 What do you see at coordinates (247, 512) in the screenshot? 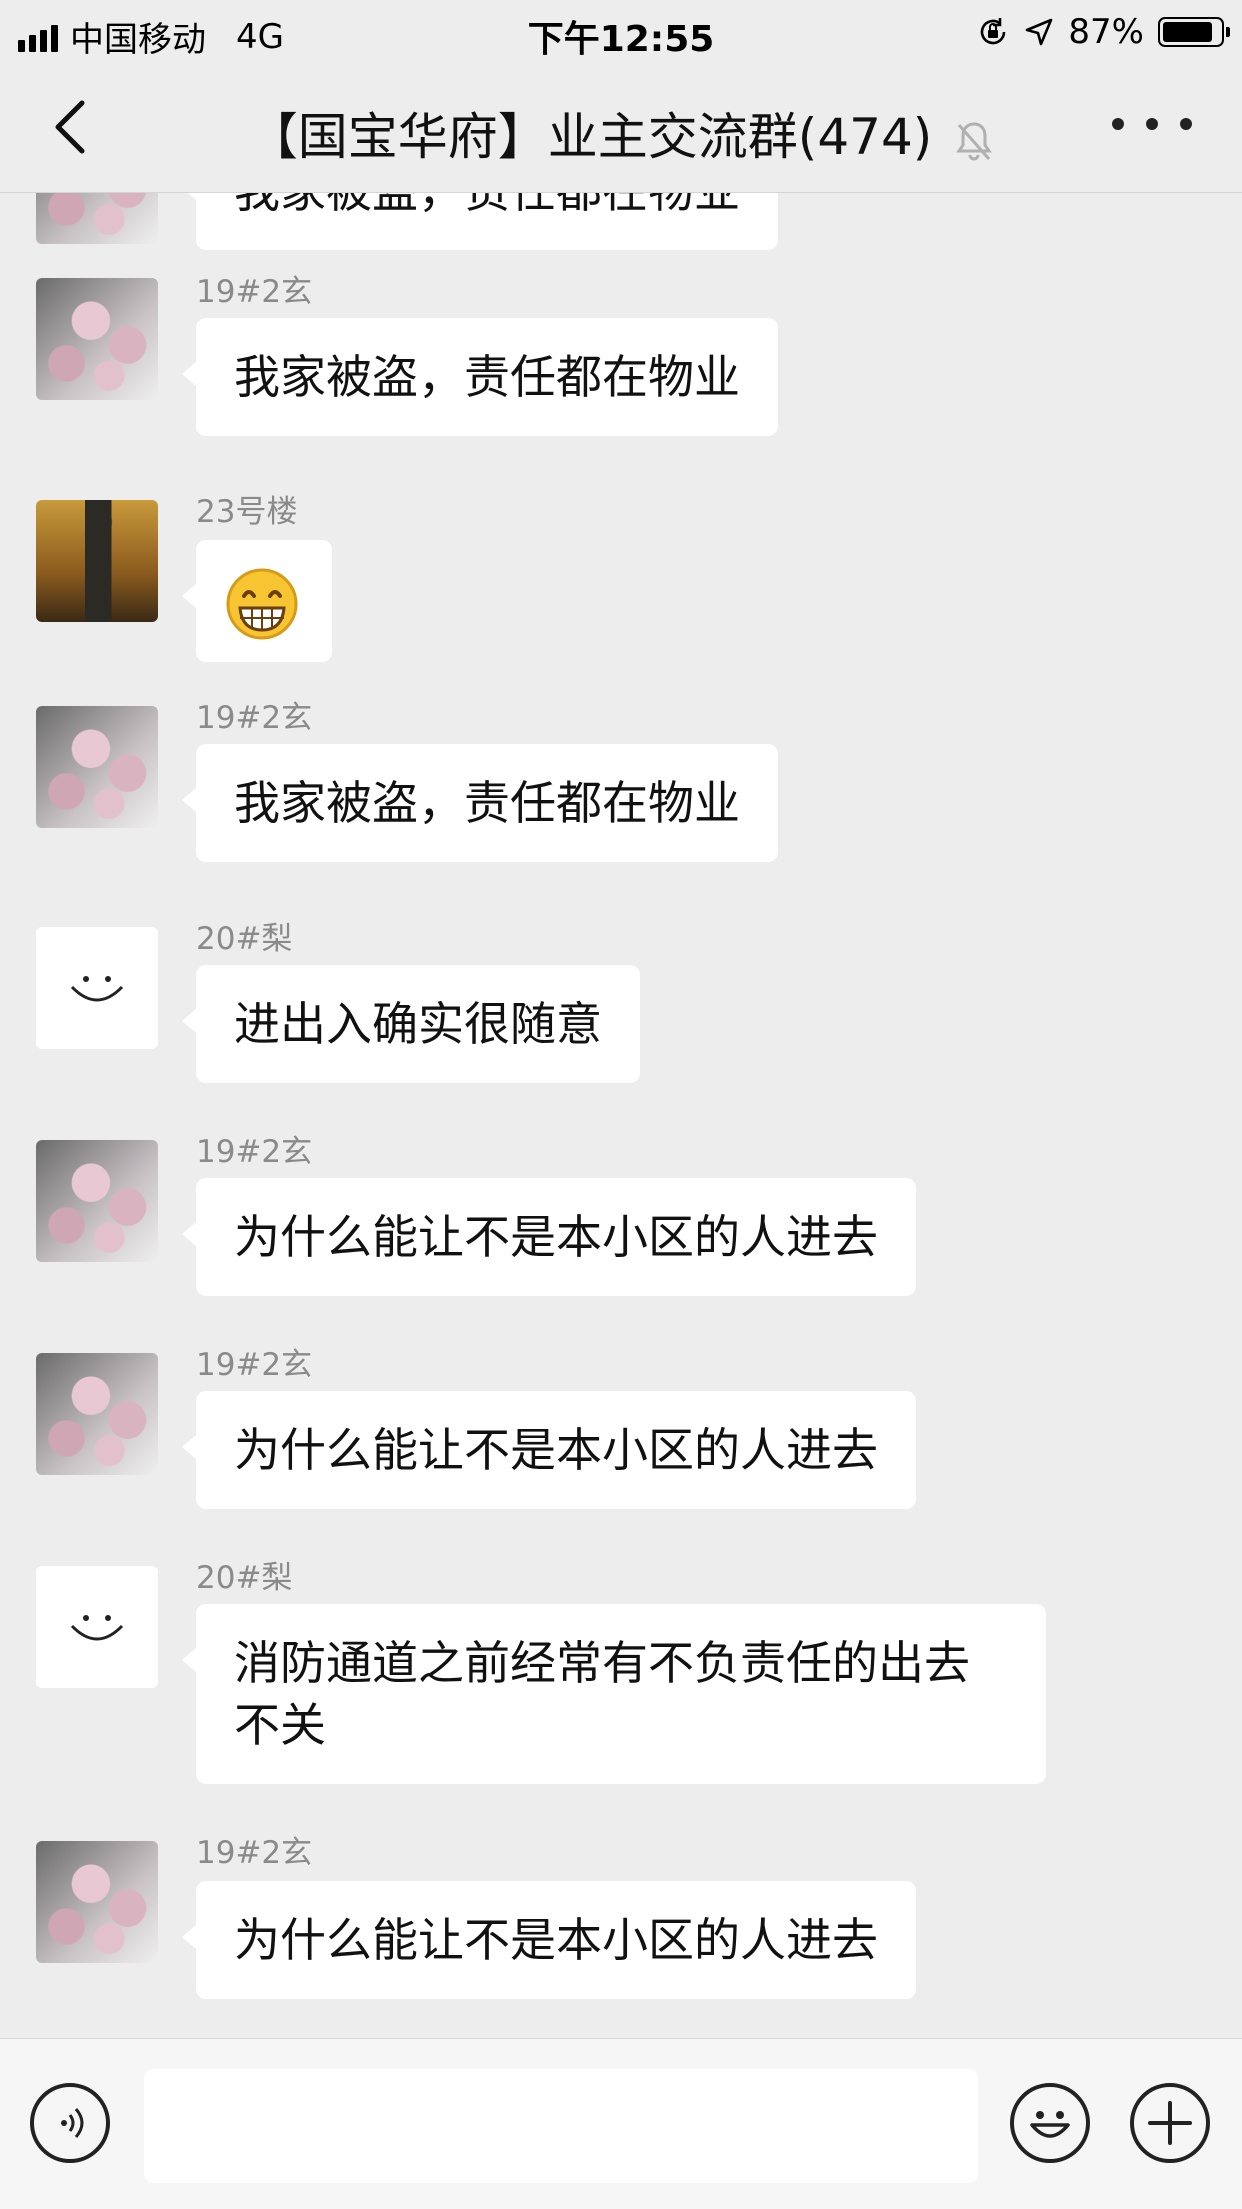
I see `sender-name: 23号楼` at bounding box center [247, 512].